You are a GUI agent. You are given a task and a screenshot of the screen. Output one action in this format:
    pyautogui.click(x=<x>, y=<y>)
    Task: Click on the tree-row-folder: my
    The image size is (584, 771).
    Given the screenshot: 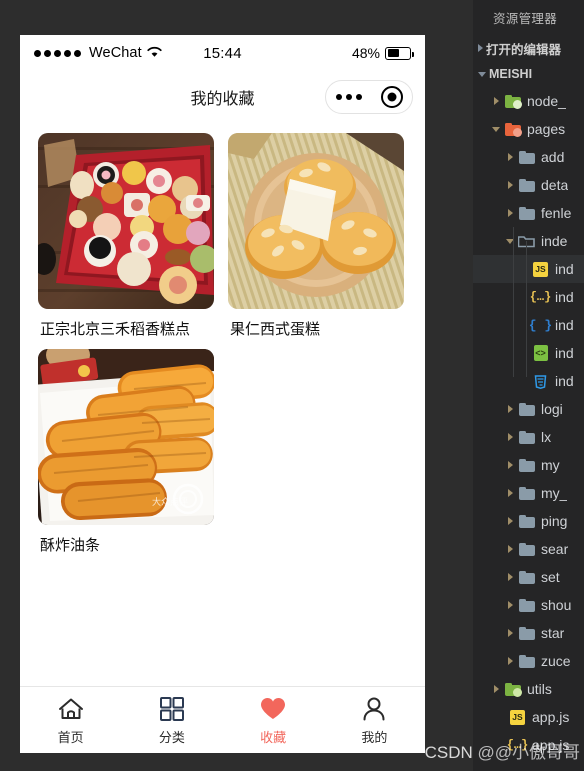 What is the action you would take?
    pyautogui.click(x=528, y=465)
    